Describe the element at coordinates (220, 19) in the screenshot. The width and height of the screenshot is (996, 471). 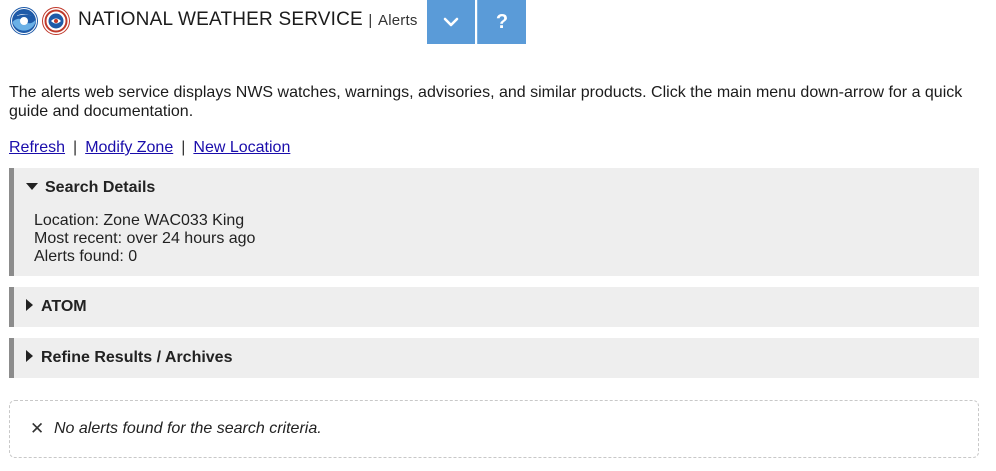
I see `brand-title: NATIONAL WEATHER SERVICE` at that location.